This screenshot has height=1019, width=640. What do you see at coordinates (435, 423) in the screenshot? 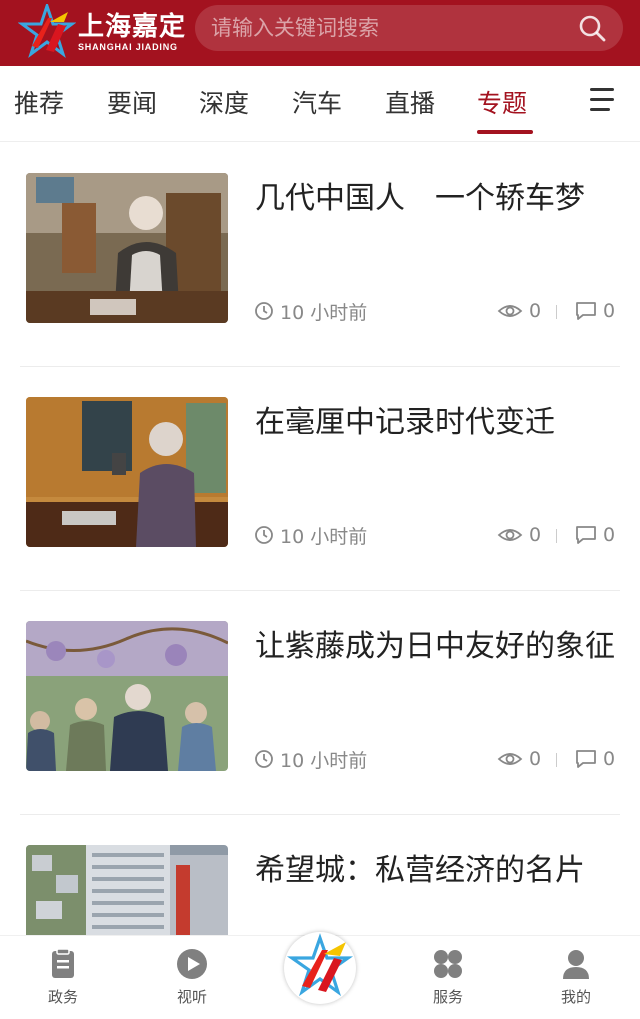
I see `article-title: 在毫厘中记录时代变迁` at bounding box center [435, 423].